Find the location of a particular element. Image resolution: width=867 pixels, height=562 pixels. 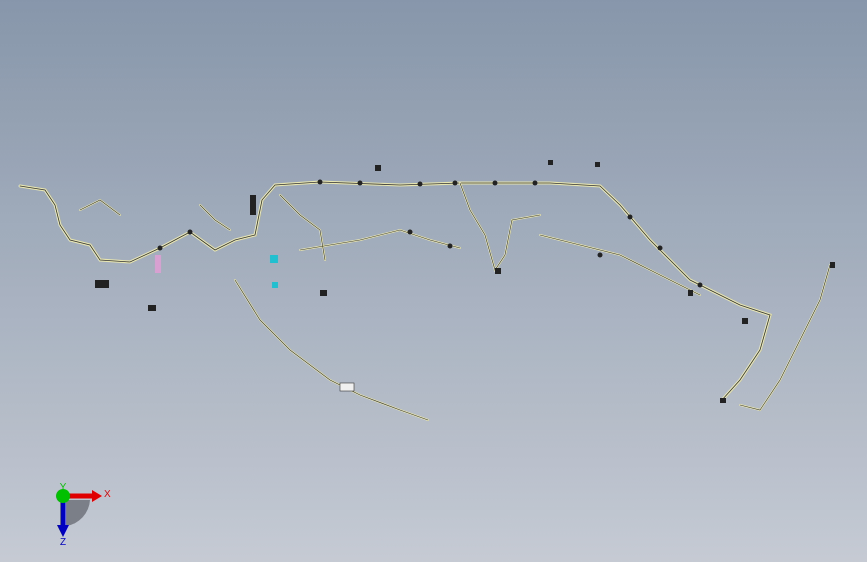

triad-shadow is located at coordinates (78, 513).